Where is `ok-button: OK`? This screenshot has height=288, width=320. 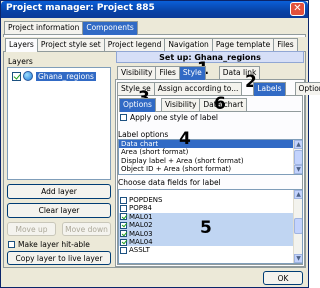 ok-button: OK is located at coordinates (283, 278).